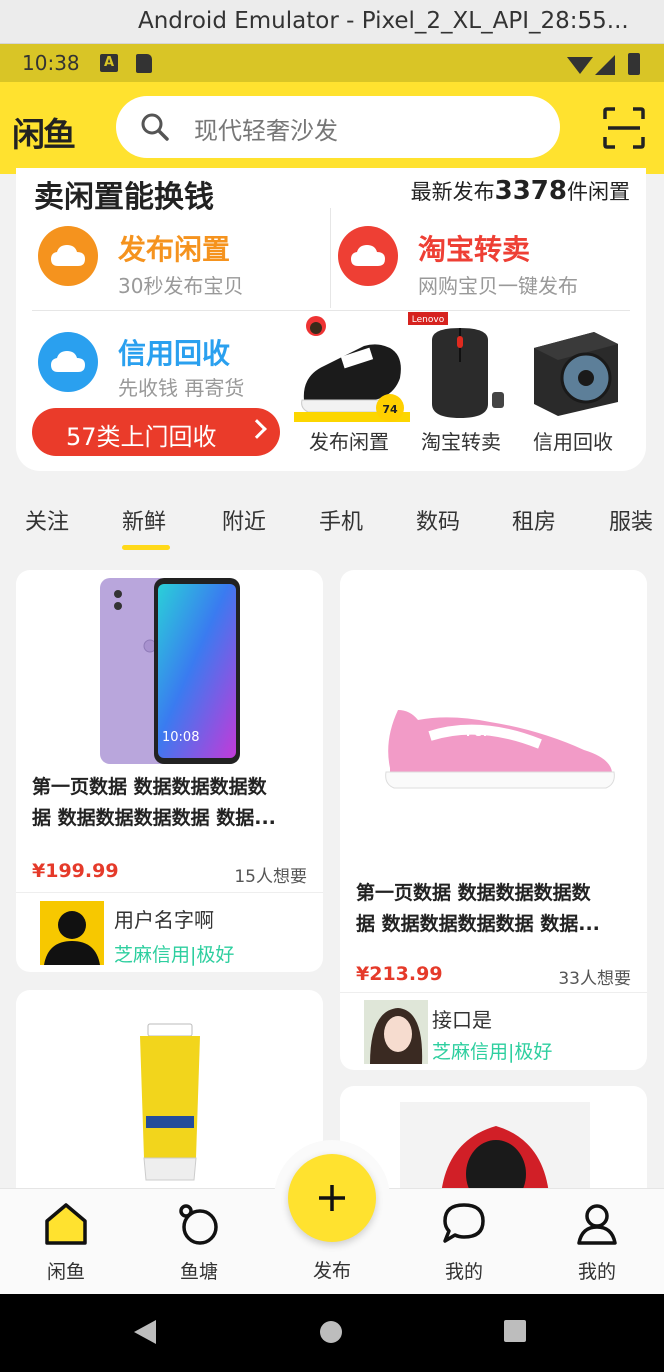  What do you see at coordinates (181, 286) in the screenshot?
I see `service-subtitle: 30秒发布宝贝` at bounding box center [181, 286].